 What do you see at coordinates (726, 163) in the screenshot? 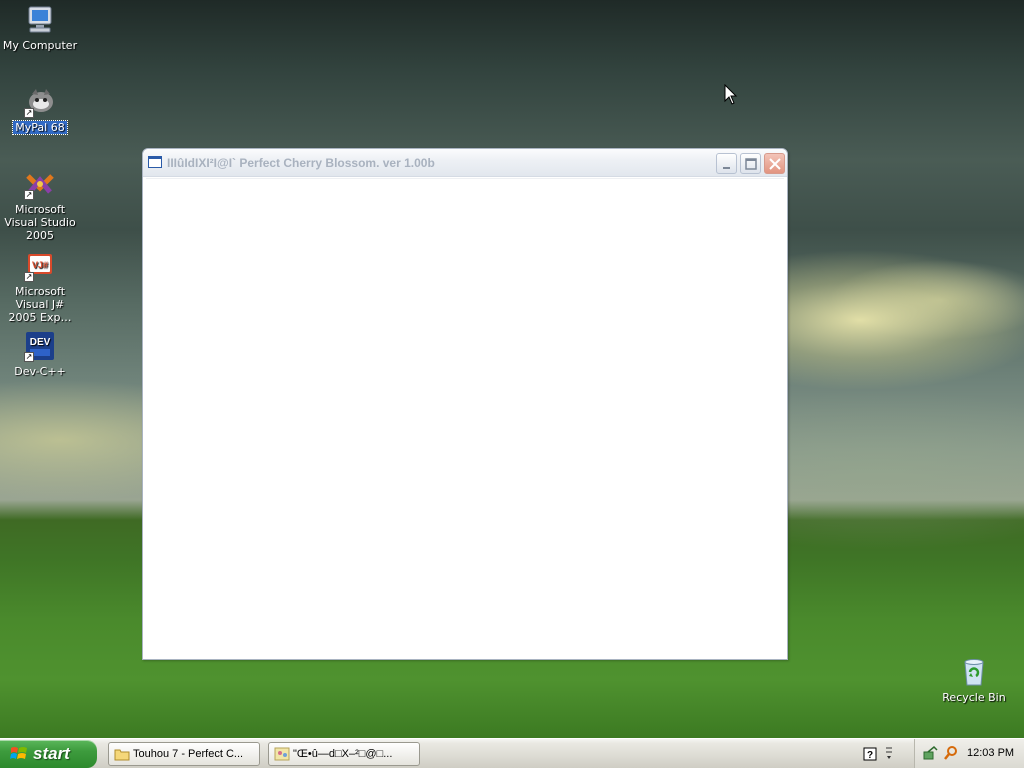
I see `minimize-button` at bounding box center [726, 163].